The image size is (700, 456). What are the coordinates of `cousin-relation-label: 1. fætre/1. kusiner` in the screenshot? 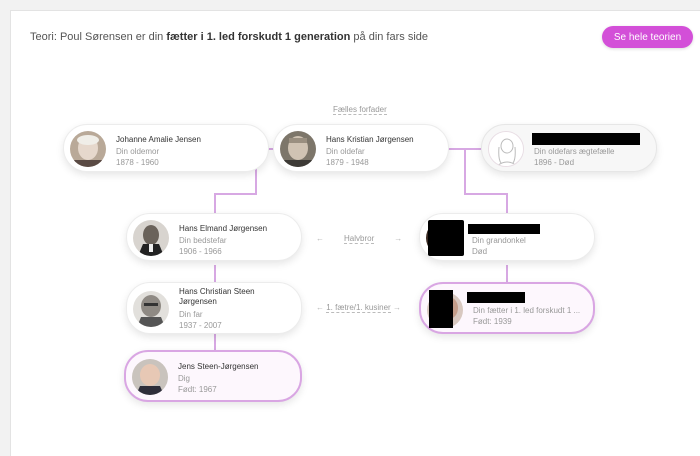 It's located at (358, 308).